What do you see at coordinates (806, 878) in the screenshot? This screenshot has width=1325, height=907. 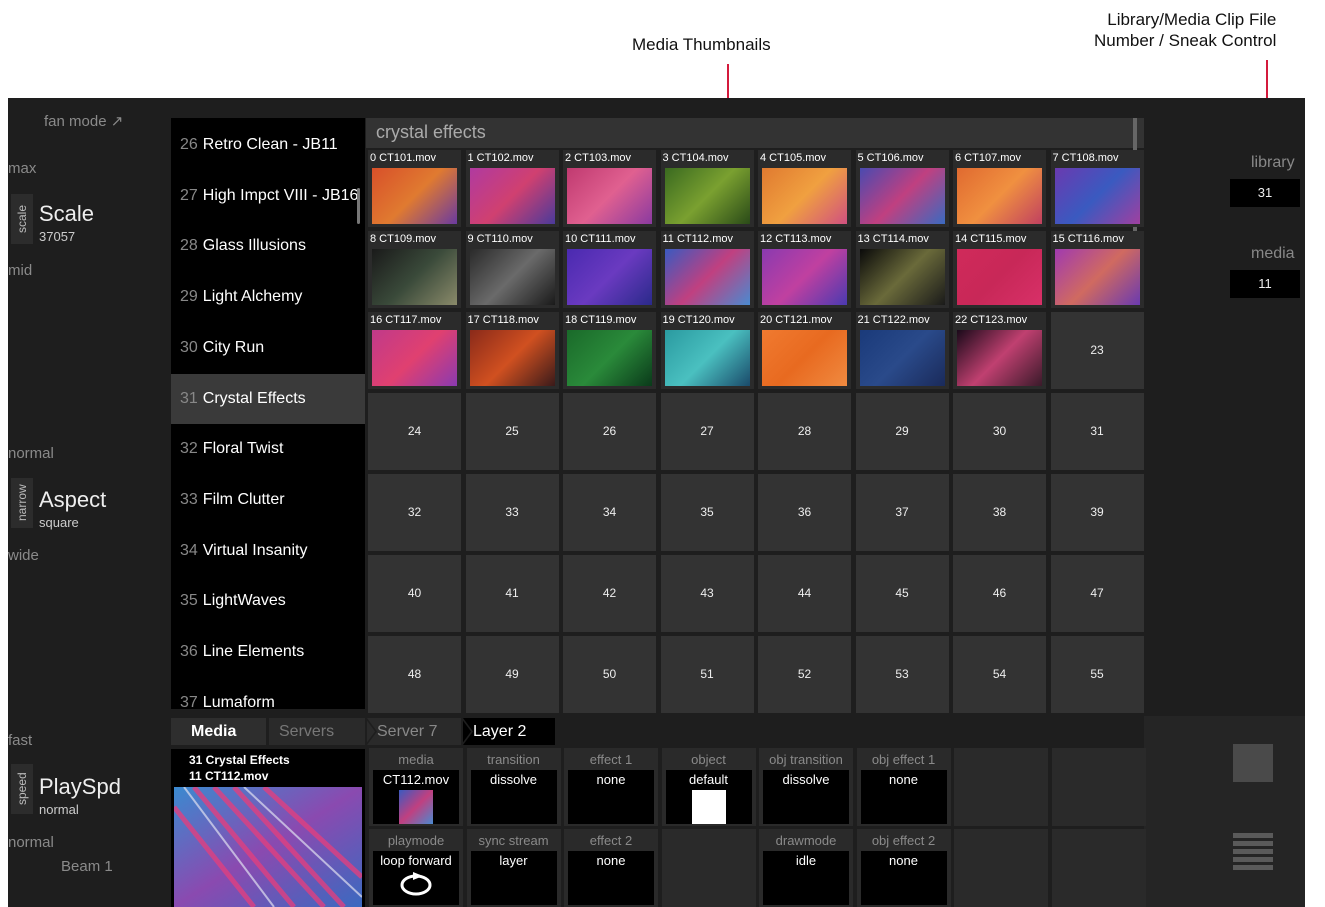 I see `param-value: idle` at bounding box center [806, 878].